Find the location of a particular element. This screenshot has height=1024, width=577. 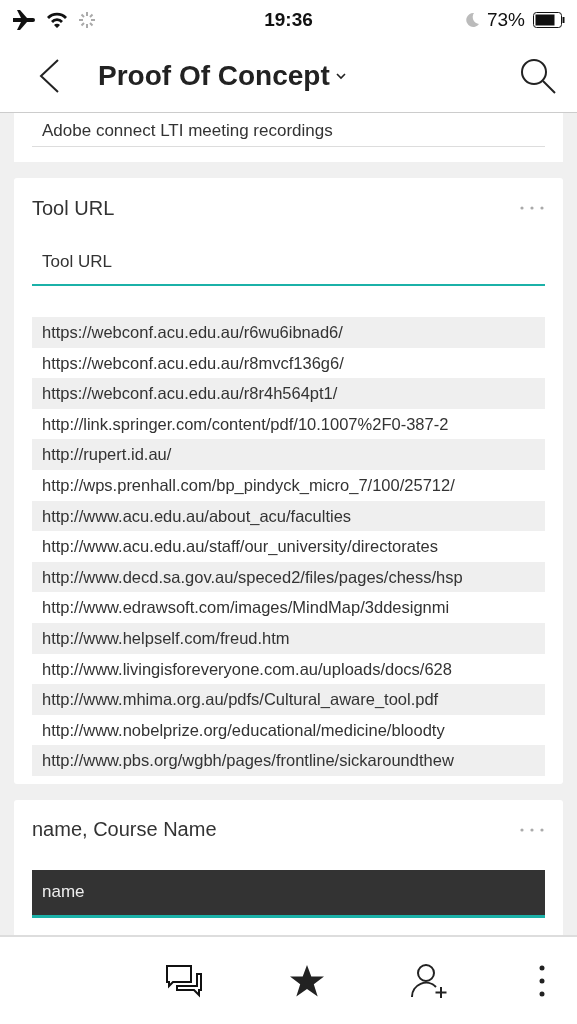

battery-percentage: 73% is located at coordinates (506, 20).